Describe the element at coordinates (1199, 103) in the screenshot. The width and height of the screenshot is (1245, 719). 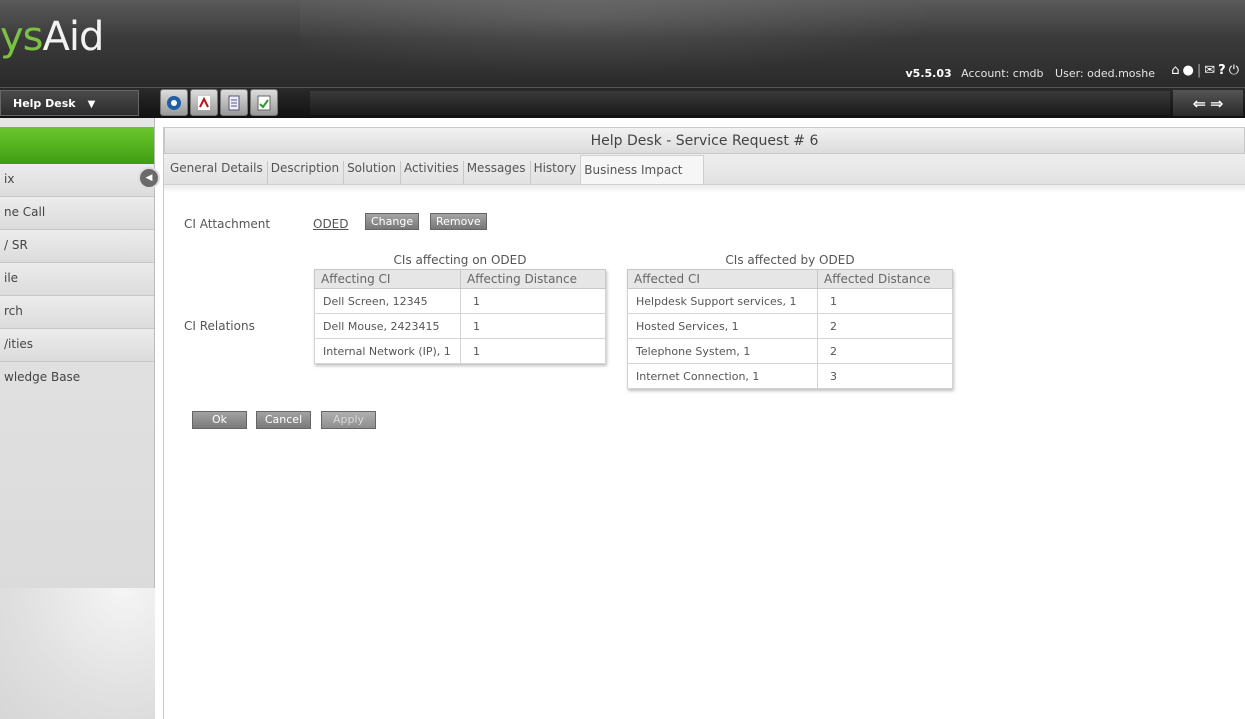
I see `back-arrow-icon: ⇐` at that location.